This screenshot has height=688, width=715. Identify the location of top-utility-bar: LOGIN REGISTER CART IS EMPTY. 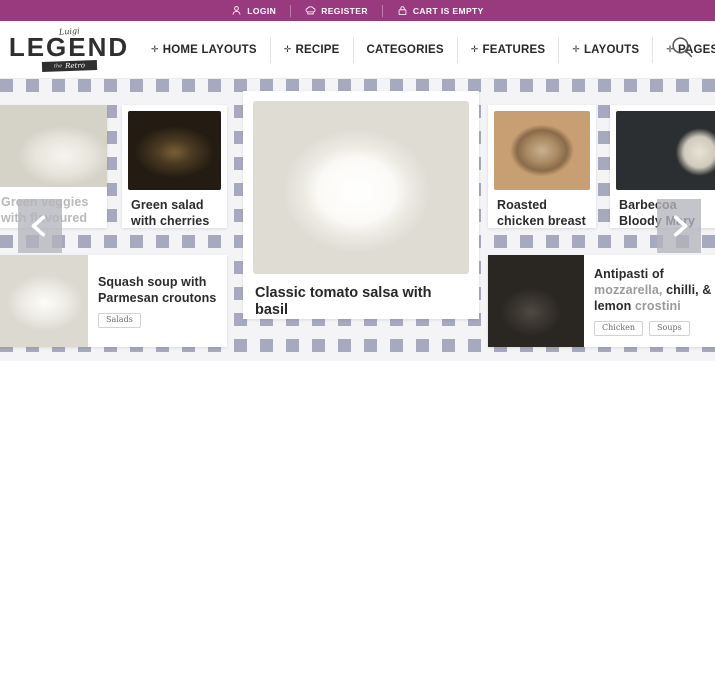
(357, 10).